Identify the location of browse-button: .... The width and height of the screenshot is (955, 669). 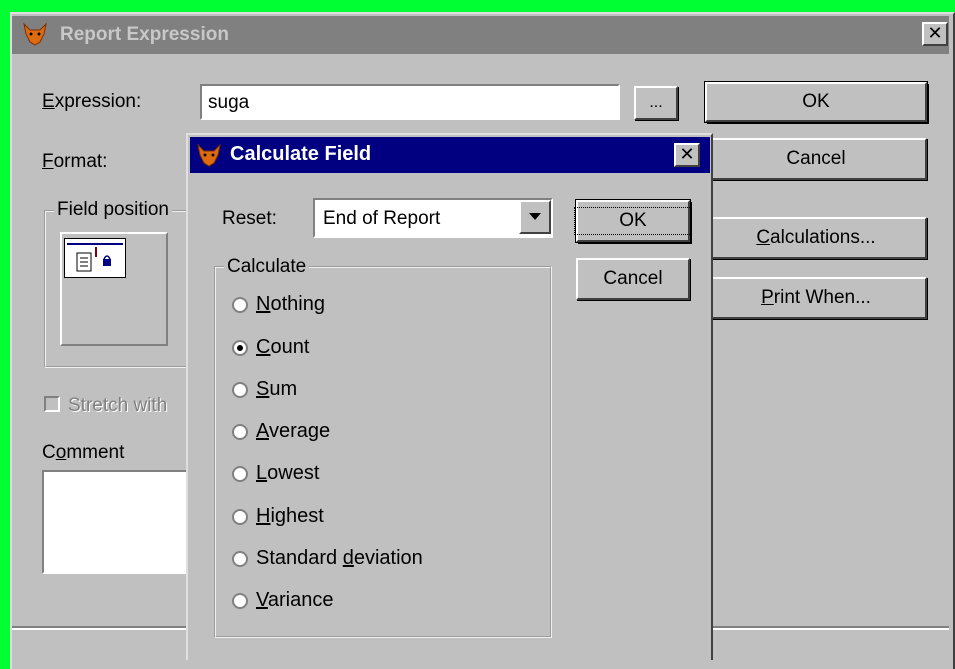
(656, 103).